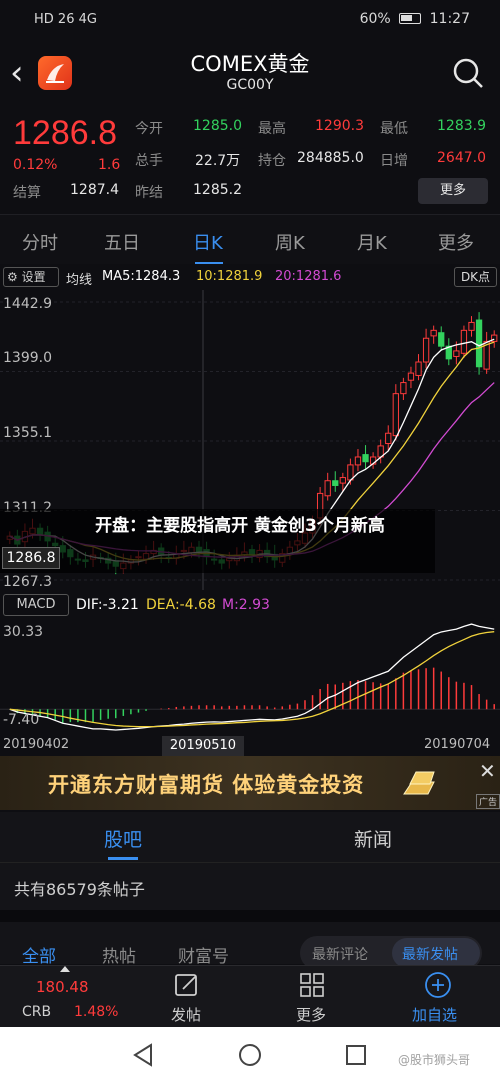 This screenshot has height=1083, width=500. Describe the element at coordinates (420, 783) in the screenshot. I see `gold-bar-icon` at that location.